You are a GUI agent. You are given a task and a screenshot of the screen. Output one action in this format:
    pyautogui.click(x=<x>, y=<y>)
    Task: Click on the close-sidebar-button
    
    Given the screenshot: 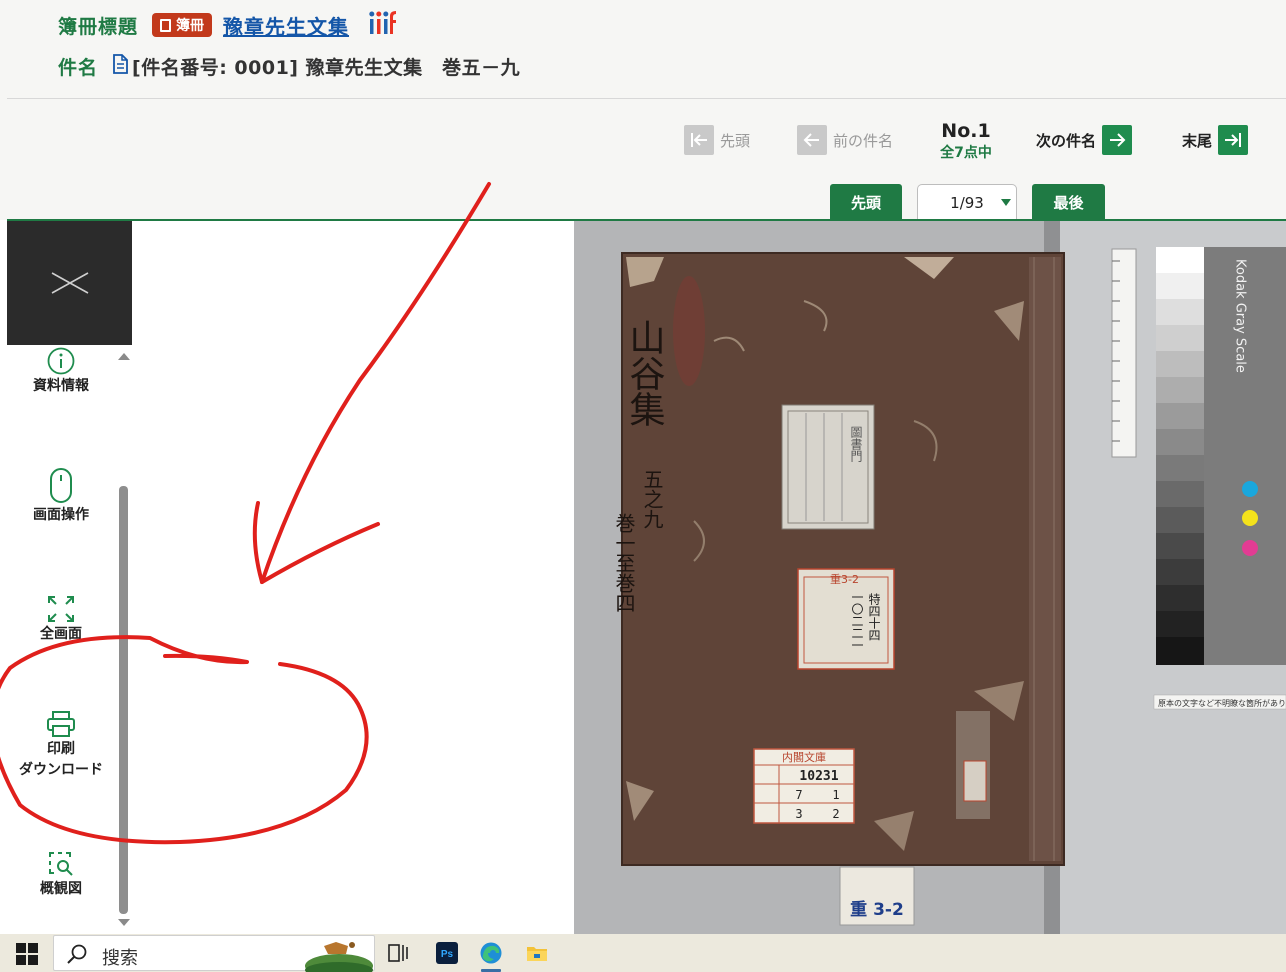 What is the action you would take?
    pyautogui.click(x=69, y=283)
    